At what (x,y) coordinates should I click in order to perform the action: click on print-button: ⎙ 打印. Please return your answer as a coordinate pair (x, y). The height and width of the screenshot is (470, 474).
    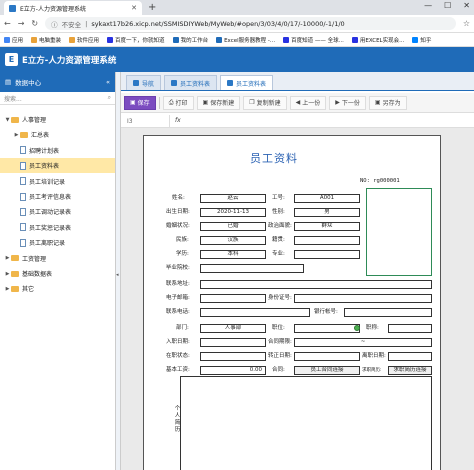
    Looking at the image, I should click on (178, 102).